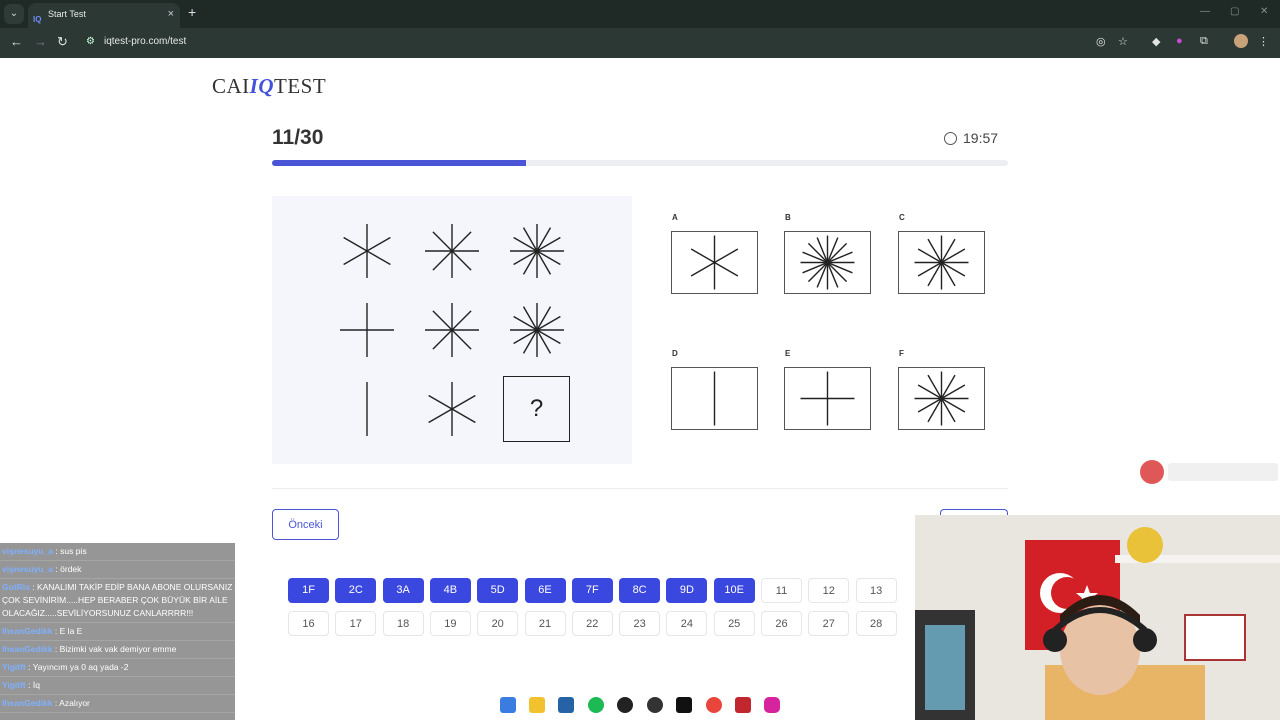  I want to click on question-nav-button: 22, so click(592, 623).